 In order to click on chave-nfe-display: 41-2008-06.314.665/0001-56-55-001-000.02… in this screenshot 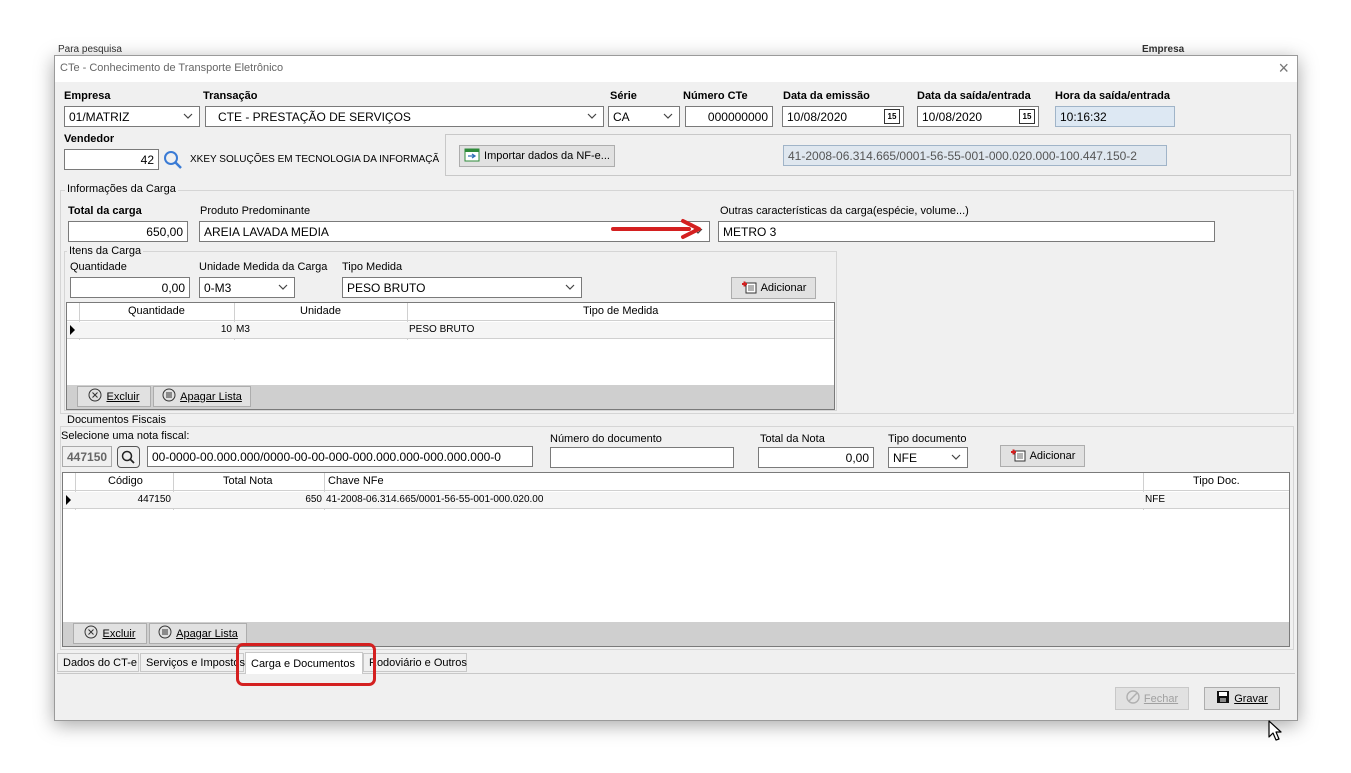, I will do `click(975, 155)`.